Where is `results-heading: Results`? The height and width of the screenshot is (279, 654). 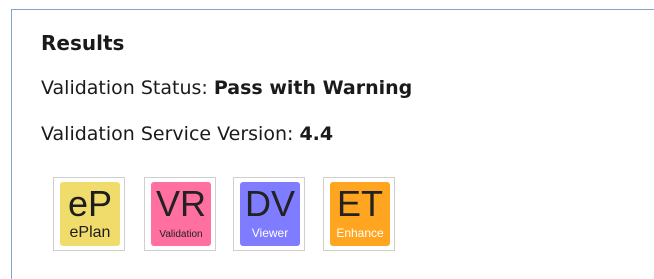
results-heading: Results is located at coordinates (83, 43).